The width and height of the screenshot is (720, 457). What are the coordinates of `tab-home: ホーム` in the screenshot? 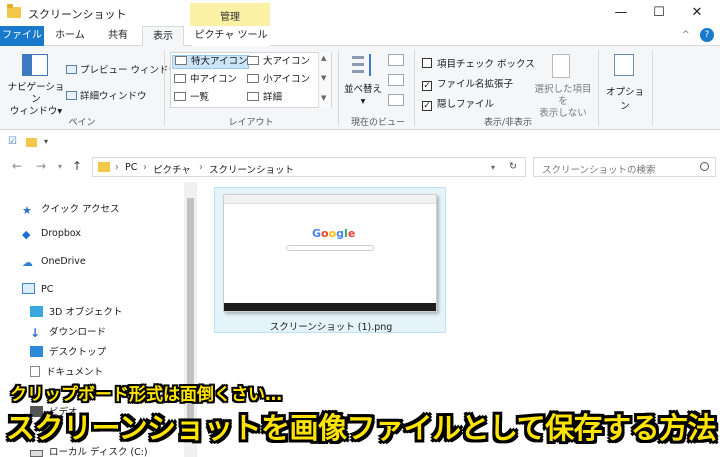 It's located at (70, 36).